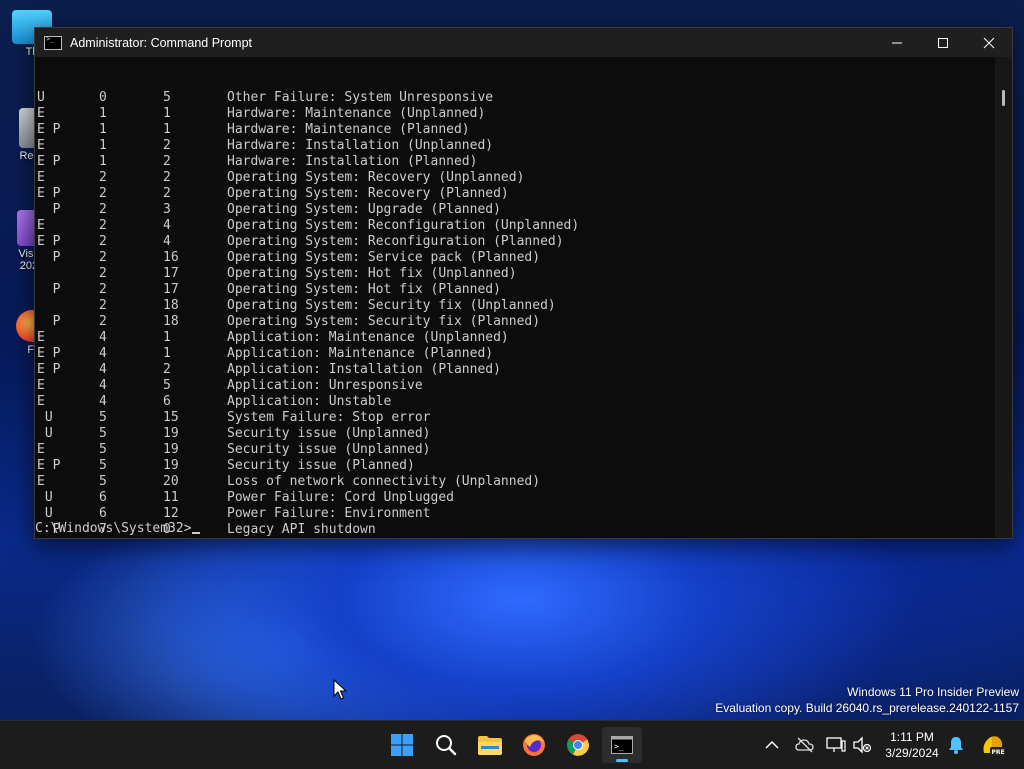 The height and width of the screenshot is (769, 1024). I want to click on console-row: U 5 15 System Failure: Stop error, so click(515, 418).